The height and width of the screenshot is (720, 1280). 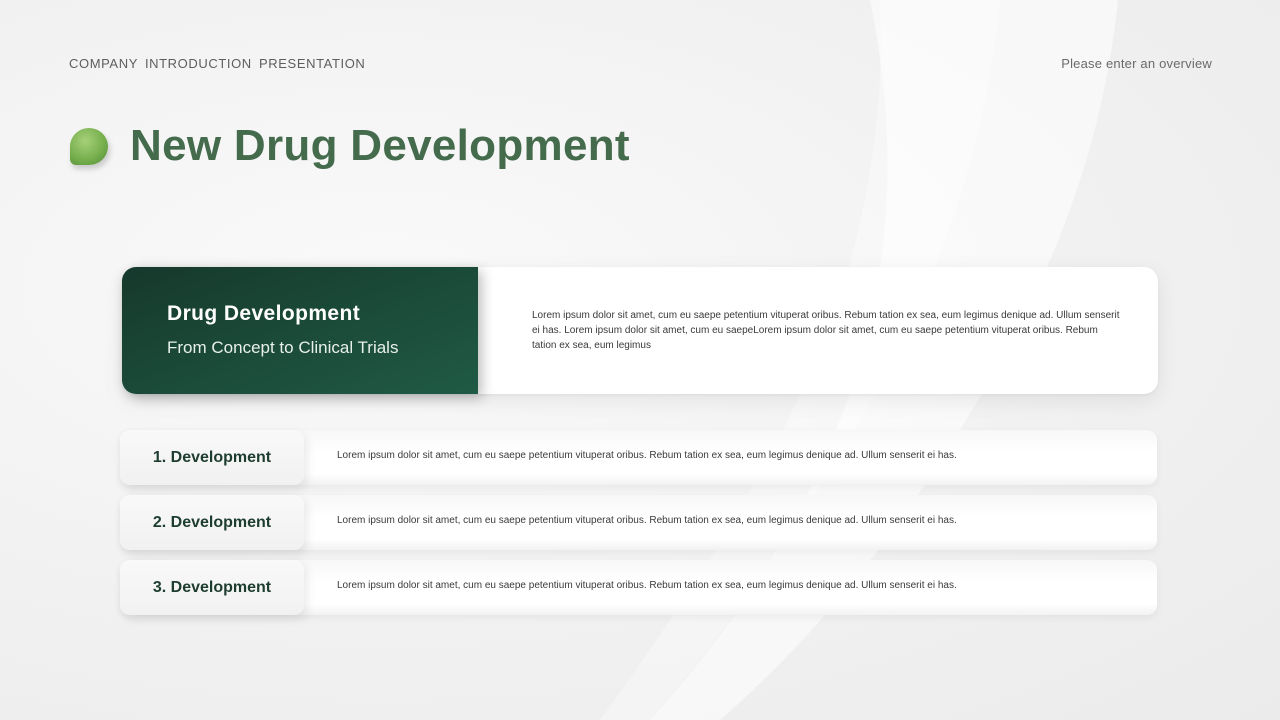 What do you see at coordinates (283, 347) in the screenshot?
I see `hero-subheading: From Concept to Clinical Trials` at bounding box center [283, 347].